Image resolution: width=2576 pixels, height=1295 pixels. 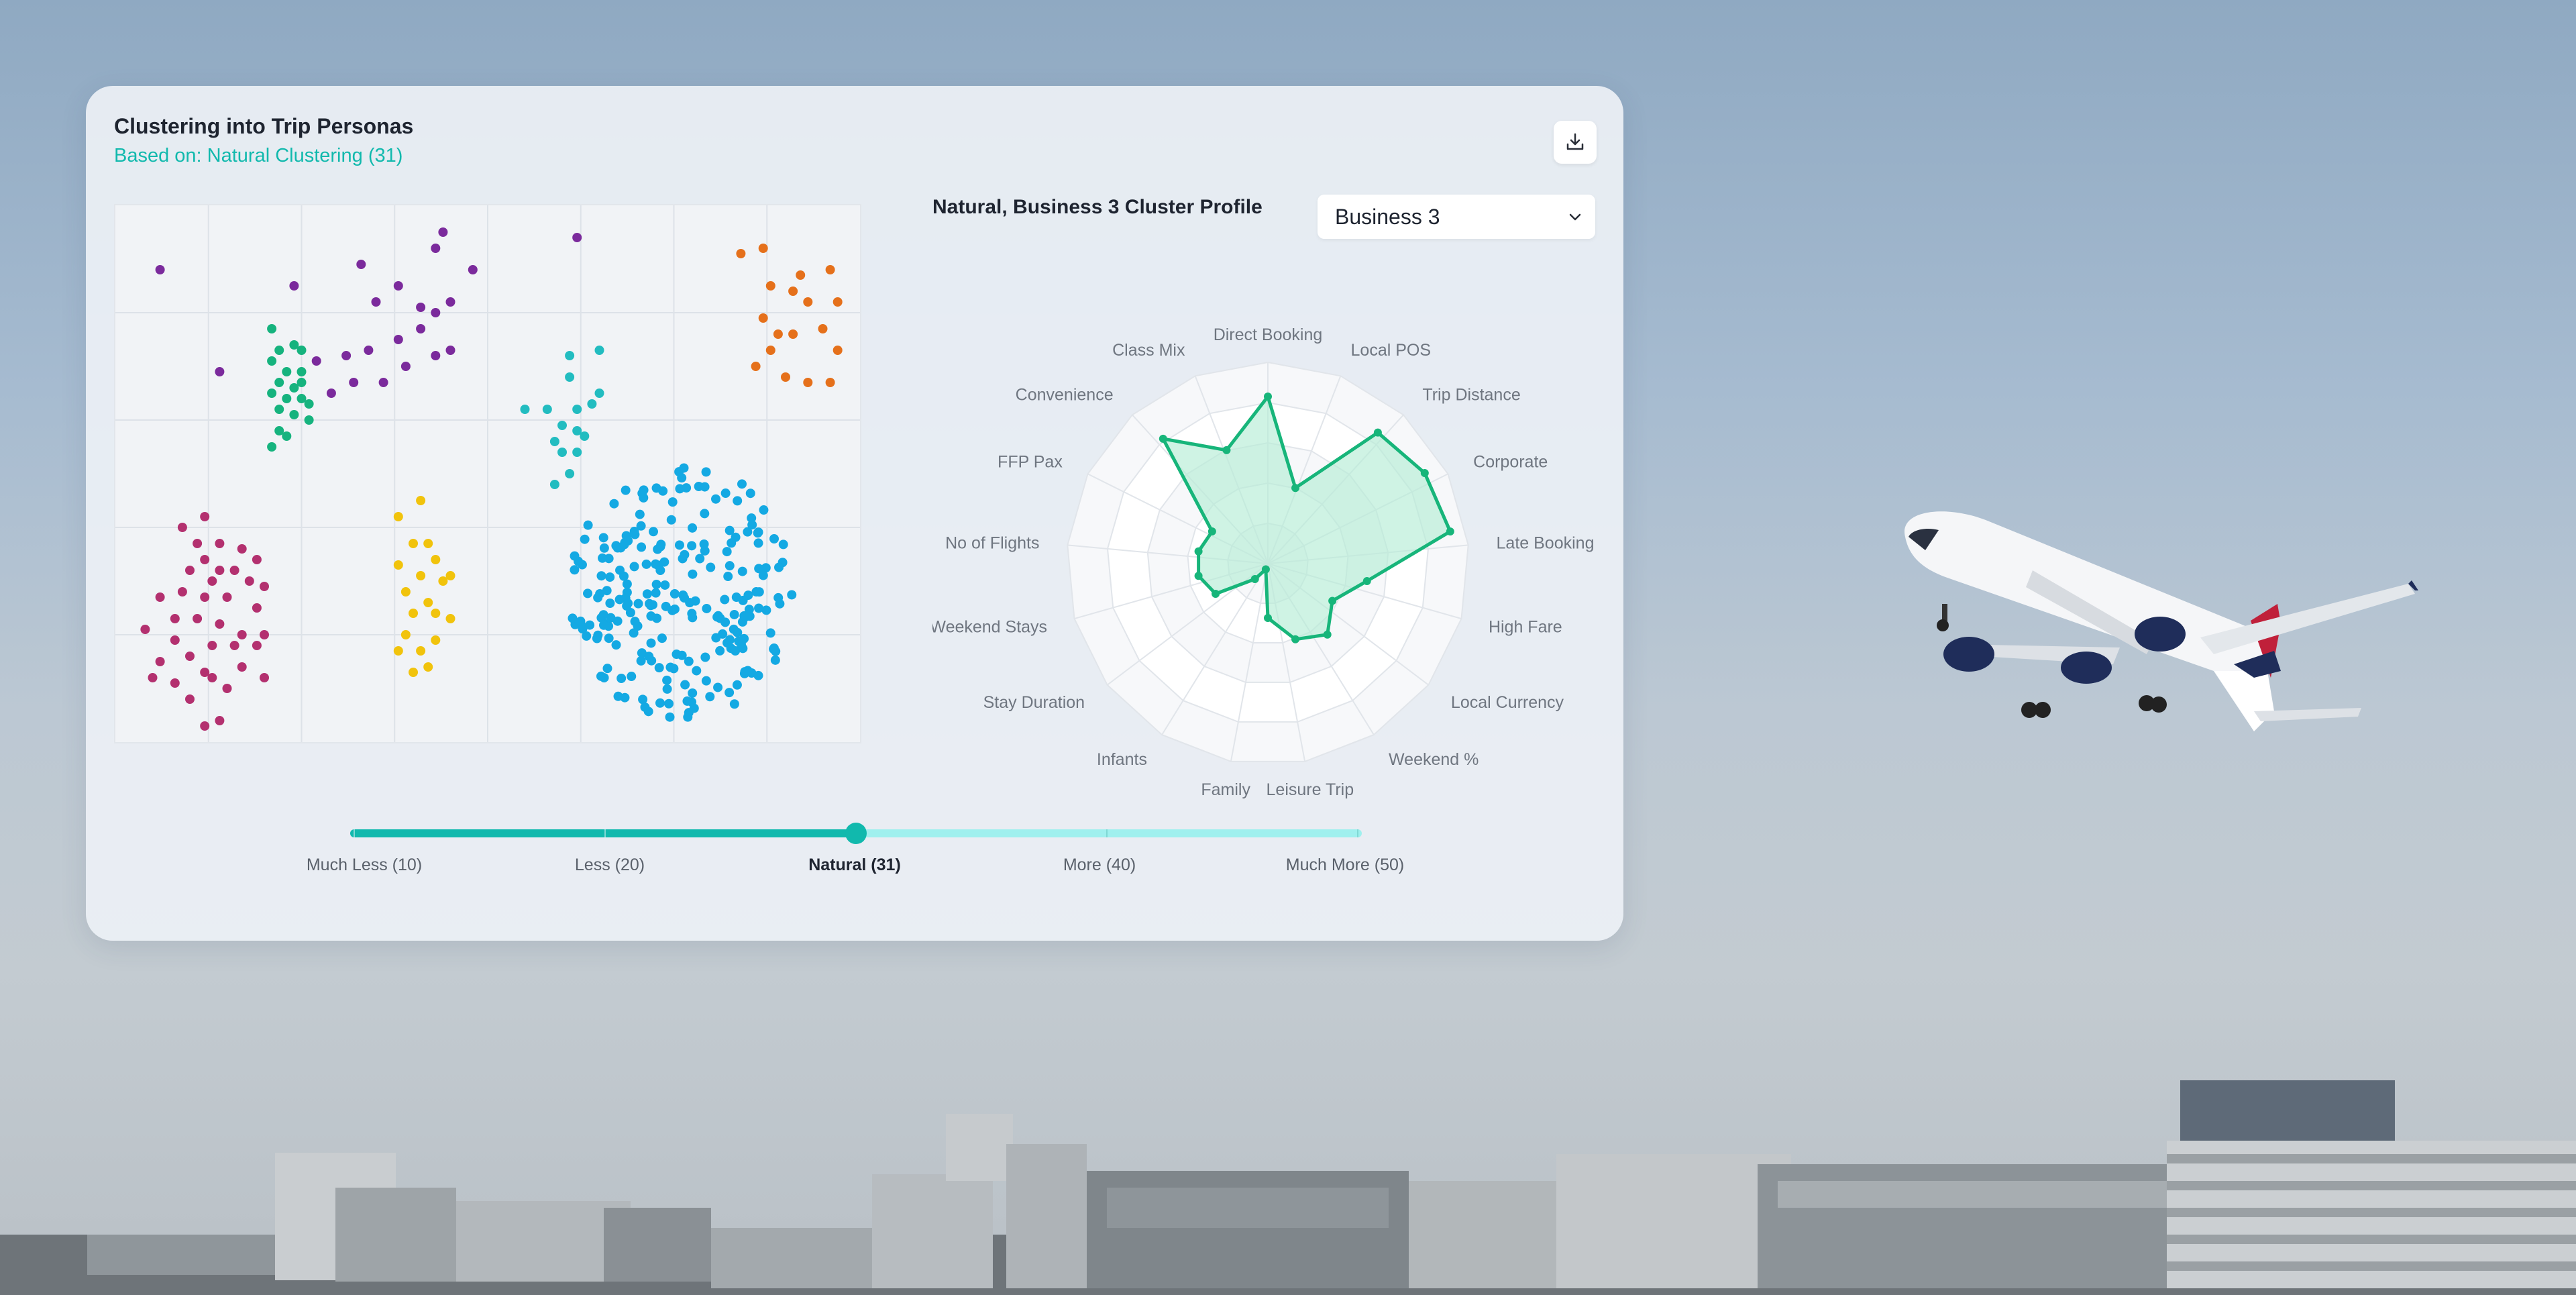 I want to click on download-button, so click(x=1575, y=142).